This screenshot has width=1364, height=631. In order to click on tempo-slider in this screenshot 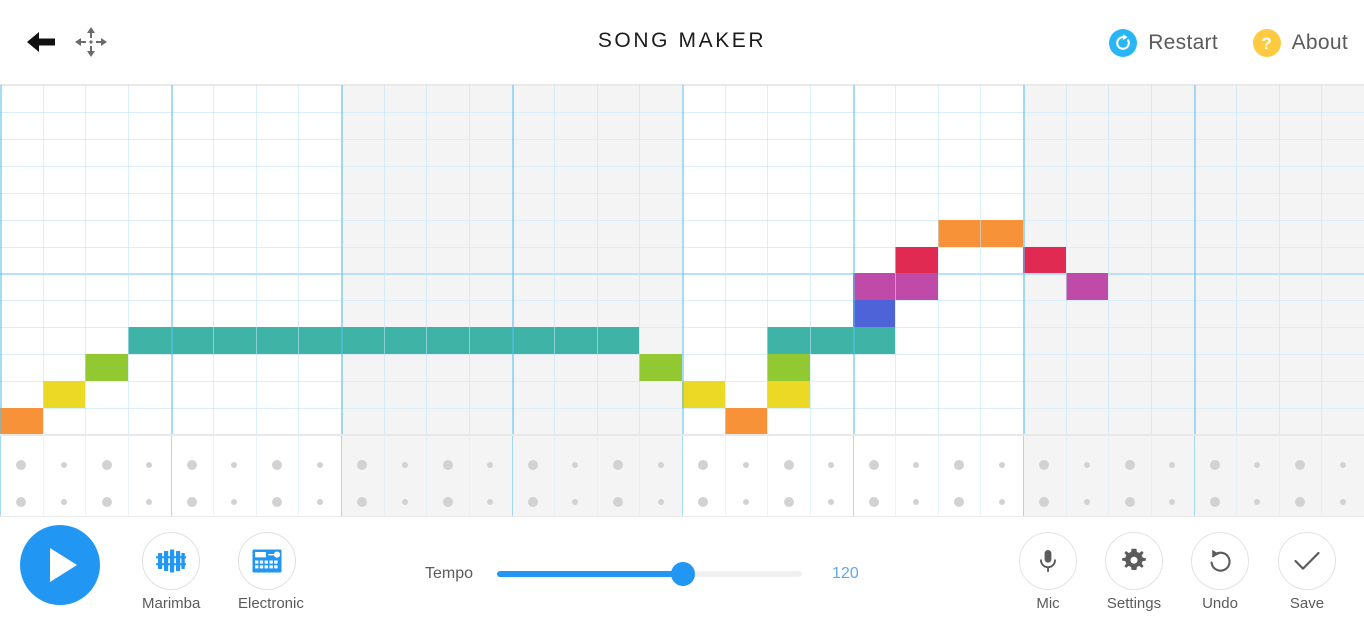, I will do `click(650, 574)`.